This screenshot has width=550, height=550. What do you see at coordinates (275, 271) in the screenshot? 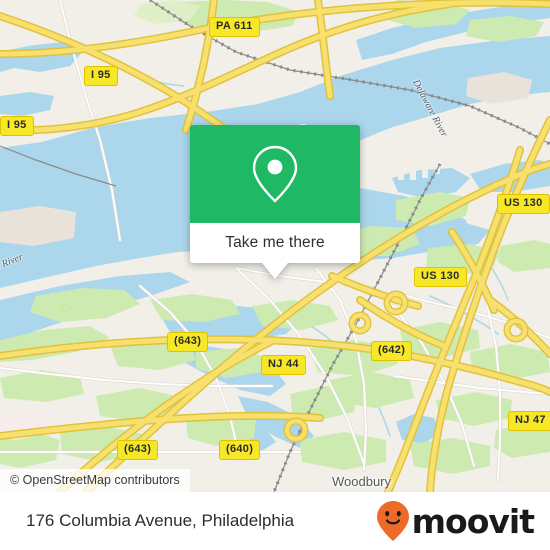
I see `popup-pointer-tail` at bounding box center [275, 271].